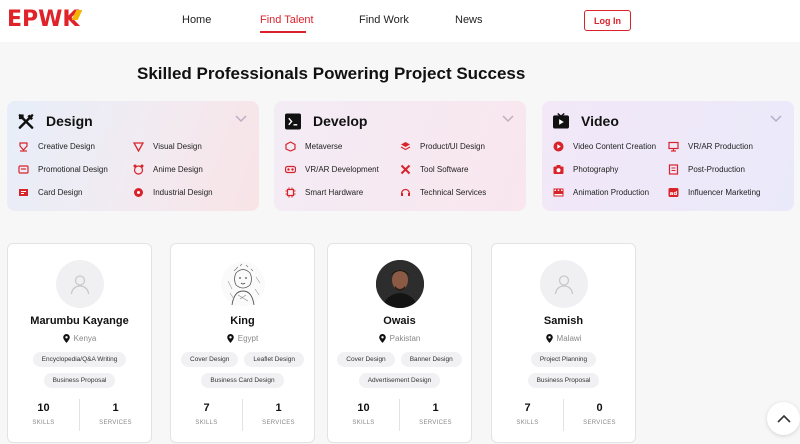  I want to click on profile-name: King, so click(242, 321).